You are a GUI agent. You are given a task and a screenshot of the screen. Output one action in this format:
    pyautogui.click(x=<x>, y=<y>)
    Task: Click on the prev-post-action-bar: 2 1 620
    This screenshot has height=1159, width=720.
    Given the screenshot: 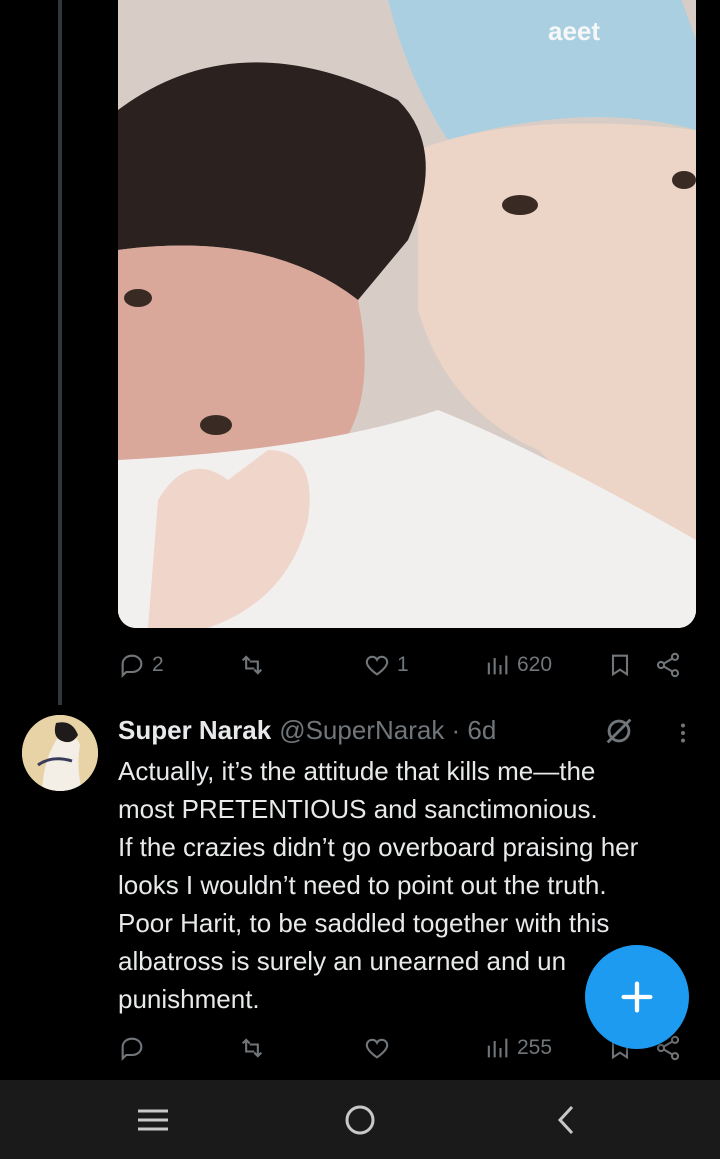 What is the action you would take?
    pyautogui.click(x=407, y=665)
    